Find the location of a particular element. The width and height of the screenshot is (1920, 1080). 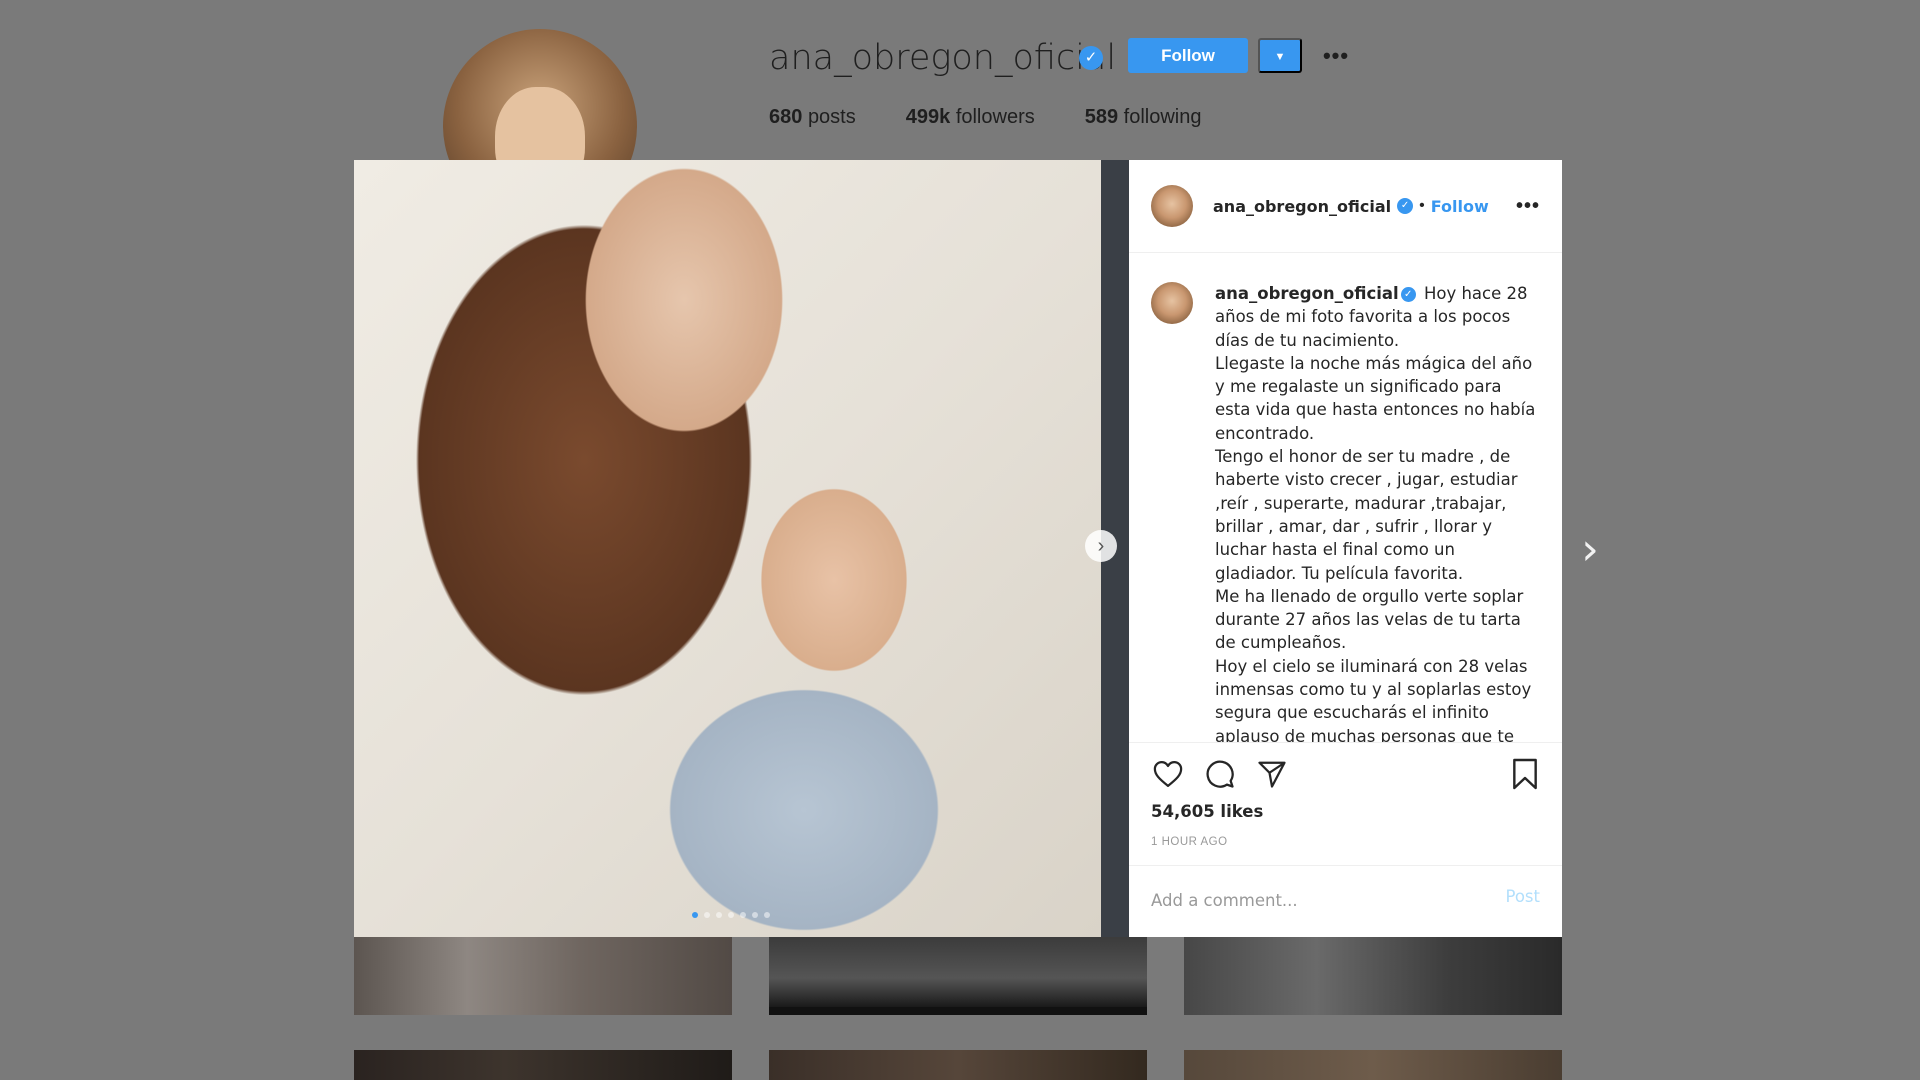

followers-count: 499k is located at coordinates (928, 117).